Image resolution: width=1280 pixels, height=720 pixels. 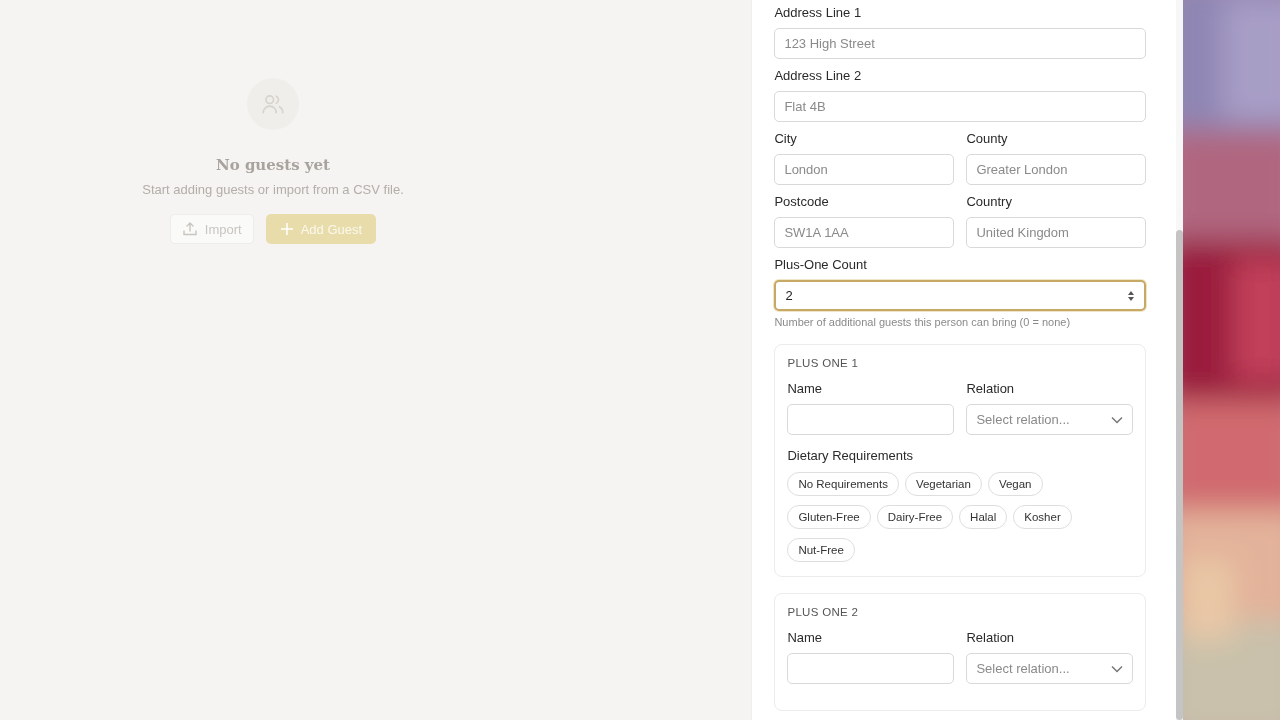 What do you see at coordinates (829, 517) in the screenshot?
I see `dietary-chip: Gluten-Free` at bounding box center [829, 517].